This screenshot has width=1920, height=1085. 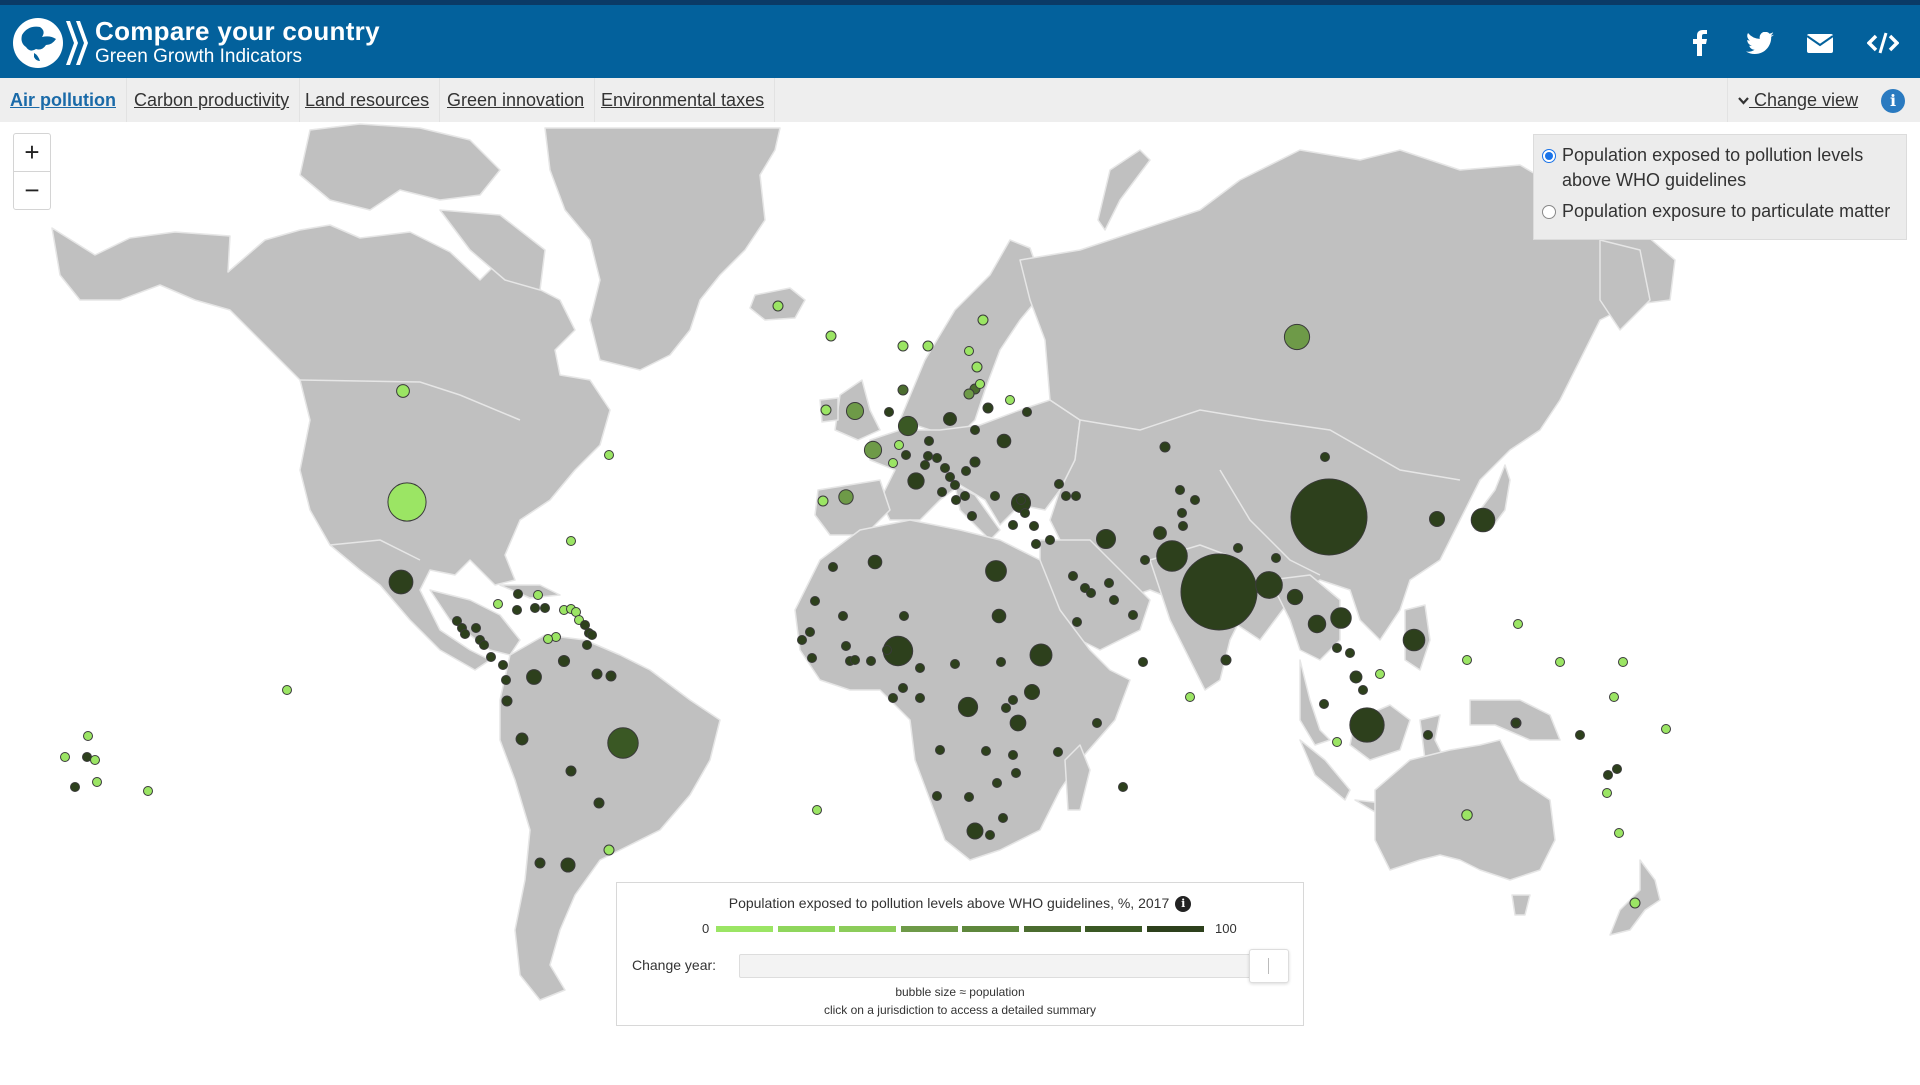 I want to click on bubble-russia, so click(x=1297, y=337).